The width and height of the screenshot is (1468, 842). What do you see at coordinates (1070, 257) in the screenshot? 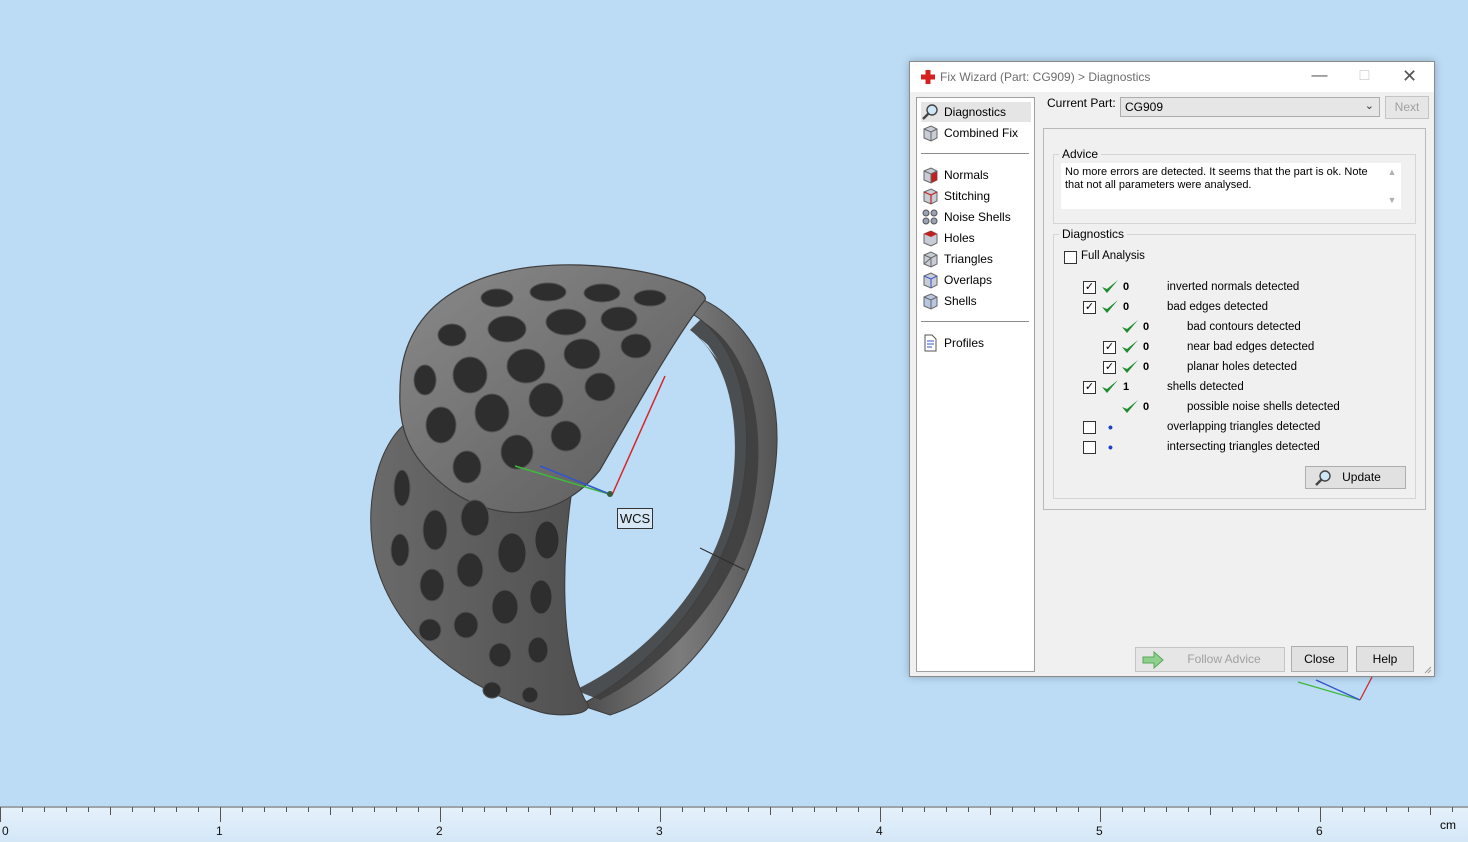
I see `full-analysis-checkbox` at bounding box center [1070, 257].